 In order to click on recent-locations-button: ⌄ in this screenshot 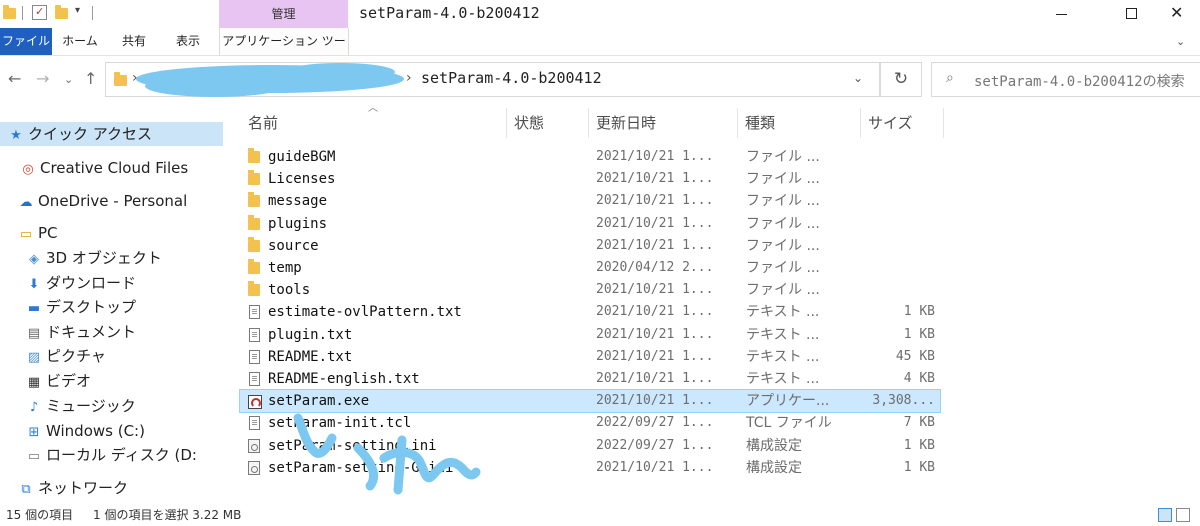, I will do `click(68, 79)`.